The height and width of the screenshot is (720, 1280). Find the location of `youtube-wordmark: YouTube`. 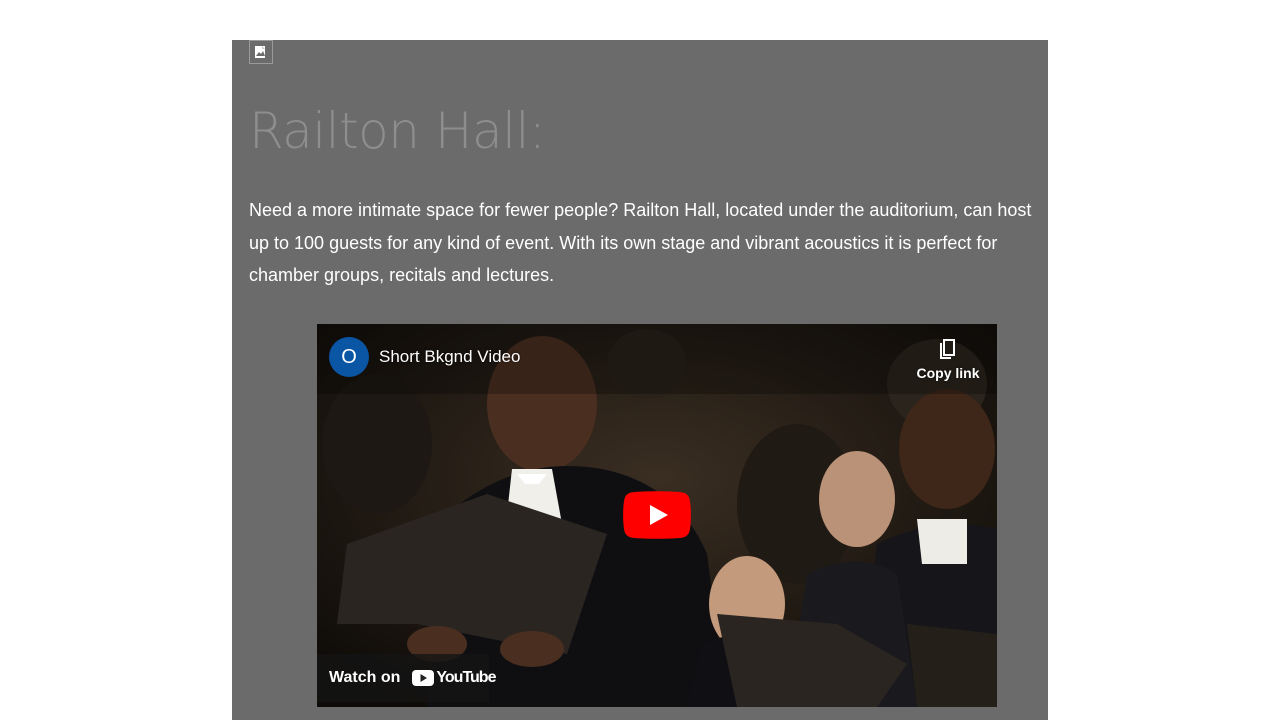

youtube-wordmark: YouTube is located at coordinates (466, 677).